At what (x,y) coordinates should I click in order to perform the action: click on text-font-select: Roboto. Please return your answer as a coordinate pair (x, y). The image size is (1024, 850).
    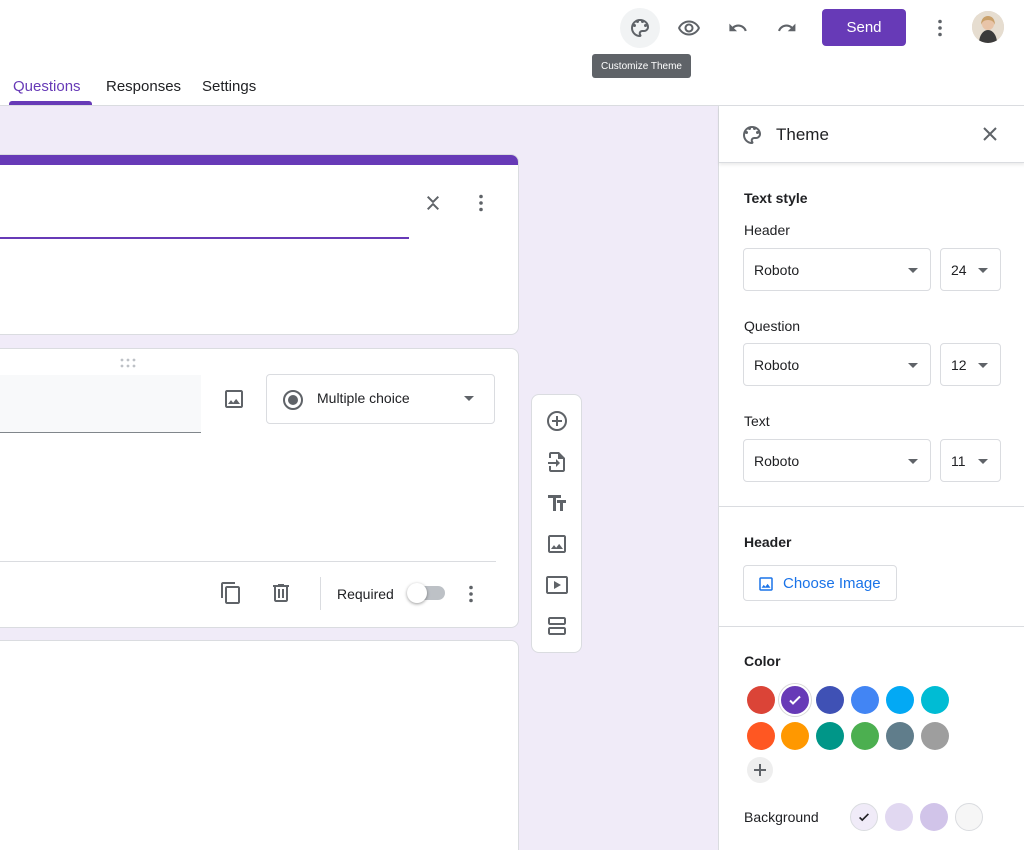
    Looking at the image, I should click on (837, 460).